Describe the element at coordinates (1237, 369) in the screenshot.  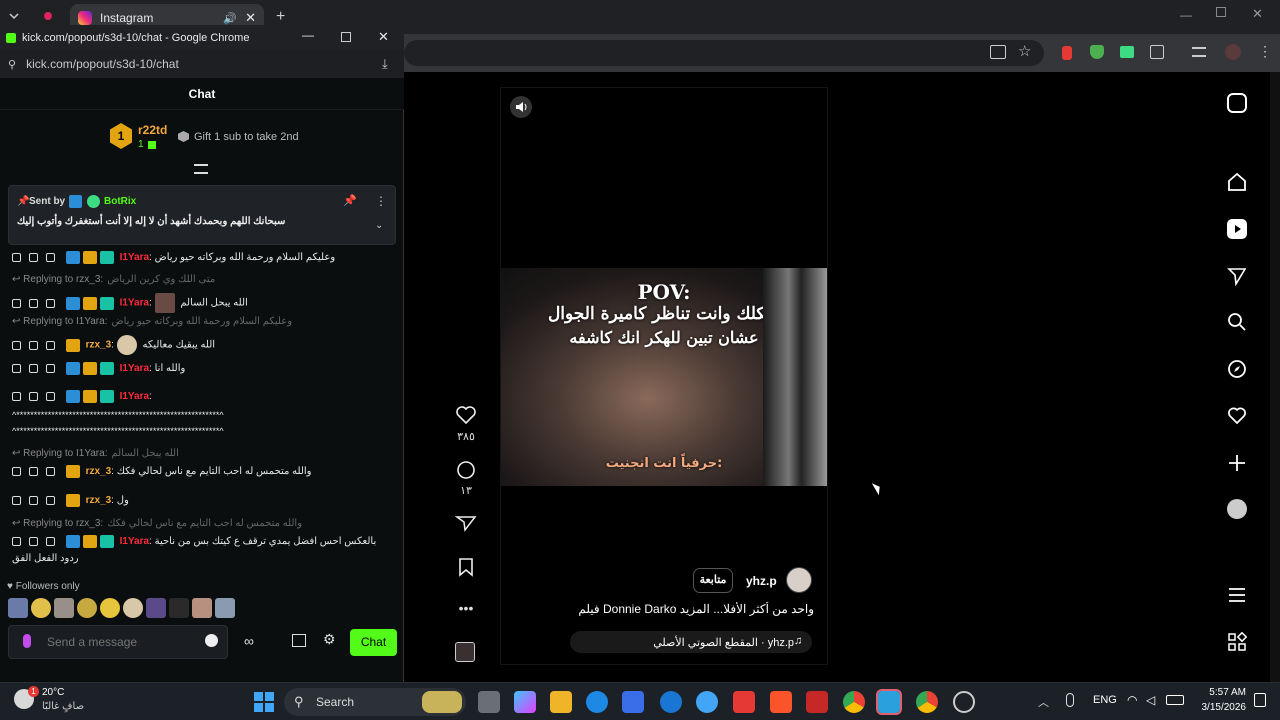
I see `explore-icon` at that location.